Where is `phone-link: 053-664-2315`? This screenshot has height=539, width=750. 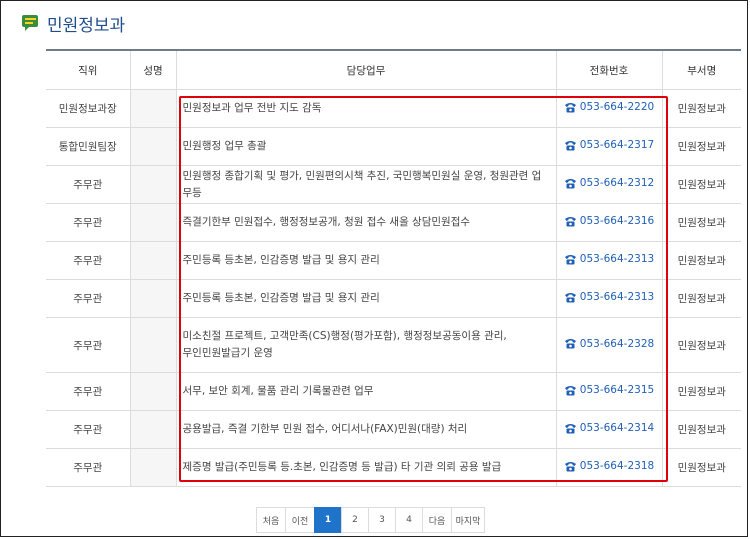
phone-link: 053-664-2315 is located at coordinates (609, 390).